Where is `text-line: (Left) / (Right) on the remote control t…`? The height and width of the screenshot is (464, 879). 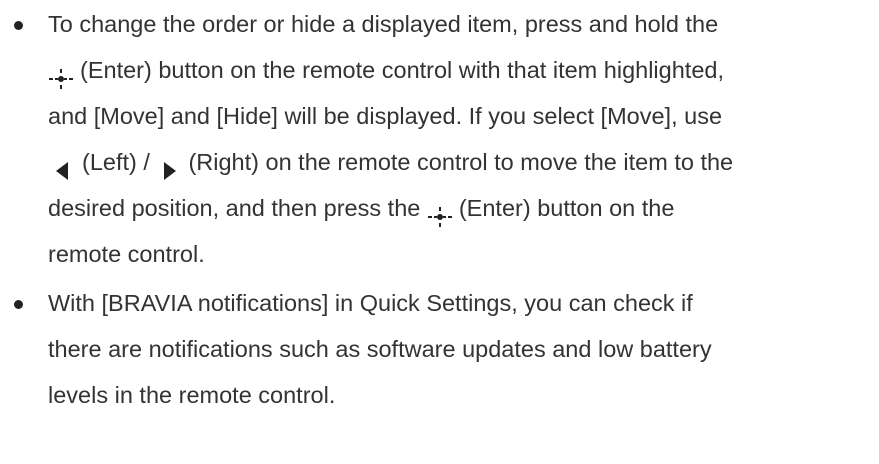 text-line: (Left) / (Right) on the remote control t… is located at coordinates (463, 162).